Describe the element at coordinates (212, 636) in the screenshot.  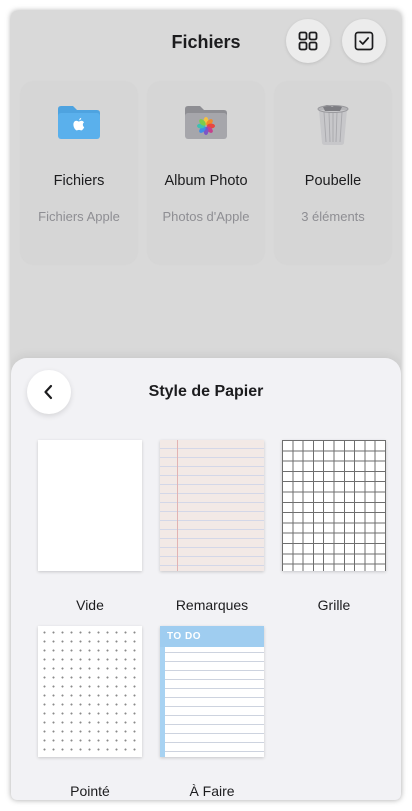
I see `todo-header: TO DO` at that location.